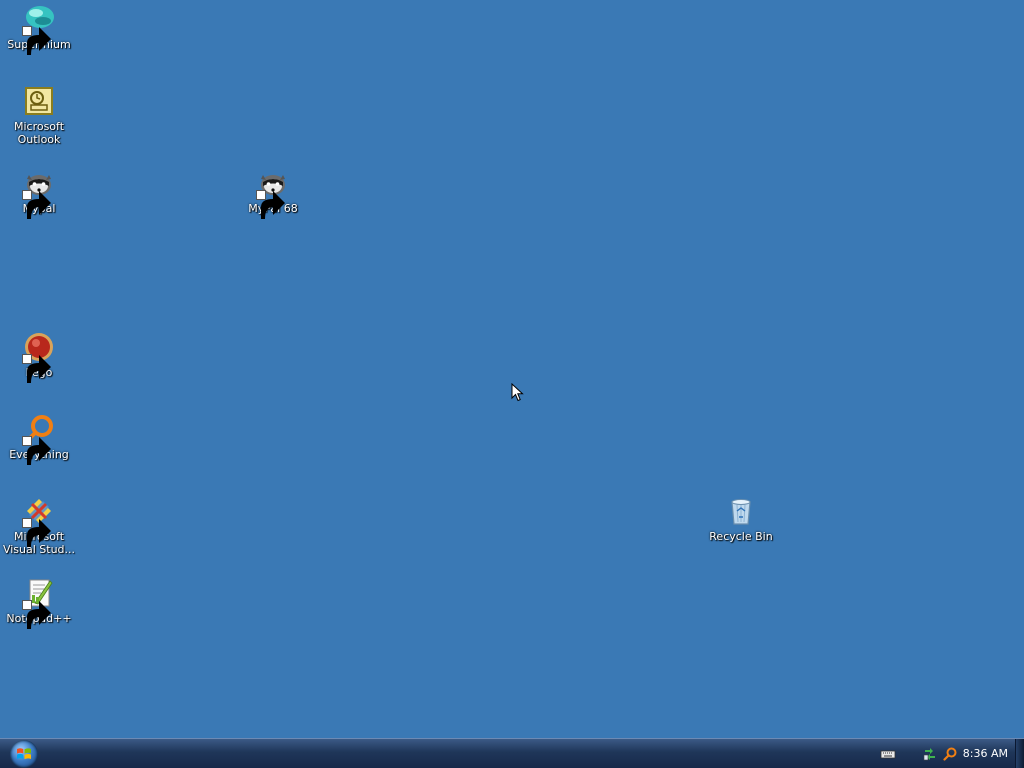 Image resolution: width=1024 pixels, height=768 pixels. I want to click on visual-studio-icon, so click(39, 520).